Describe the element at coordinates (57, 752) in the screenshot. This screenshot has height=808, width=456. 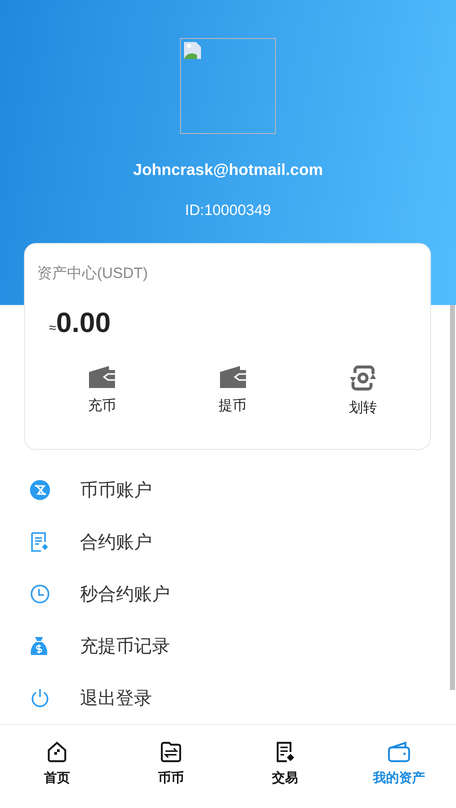
I see `home-icon` at that location.